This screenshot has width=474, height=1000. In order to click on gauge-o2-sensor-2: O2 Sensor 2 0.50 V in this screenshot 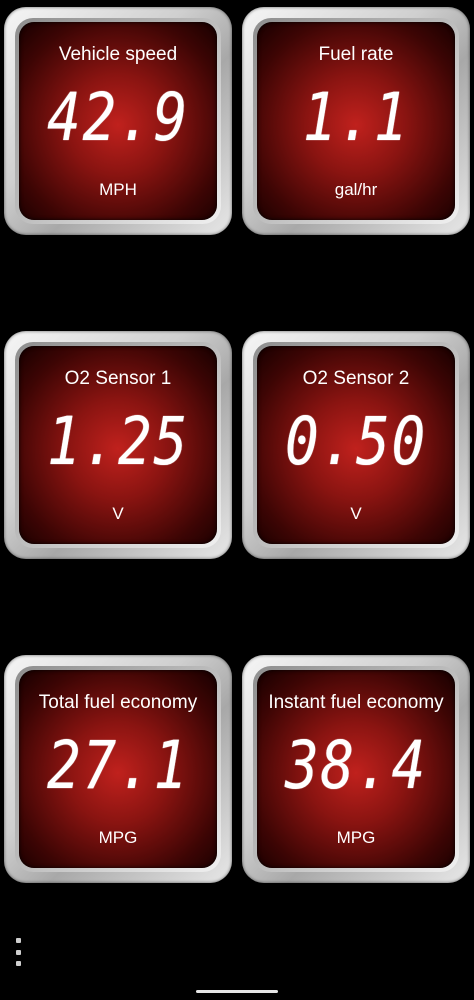, I will do `click(356, 445)`.